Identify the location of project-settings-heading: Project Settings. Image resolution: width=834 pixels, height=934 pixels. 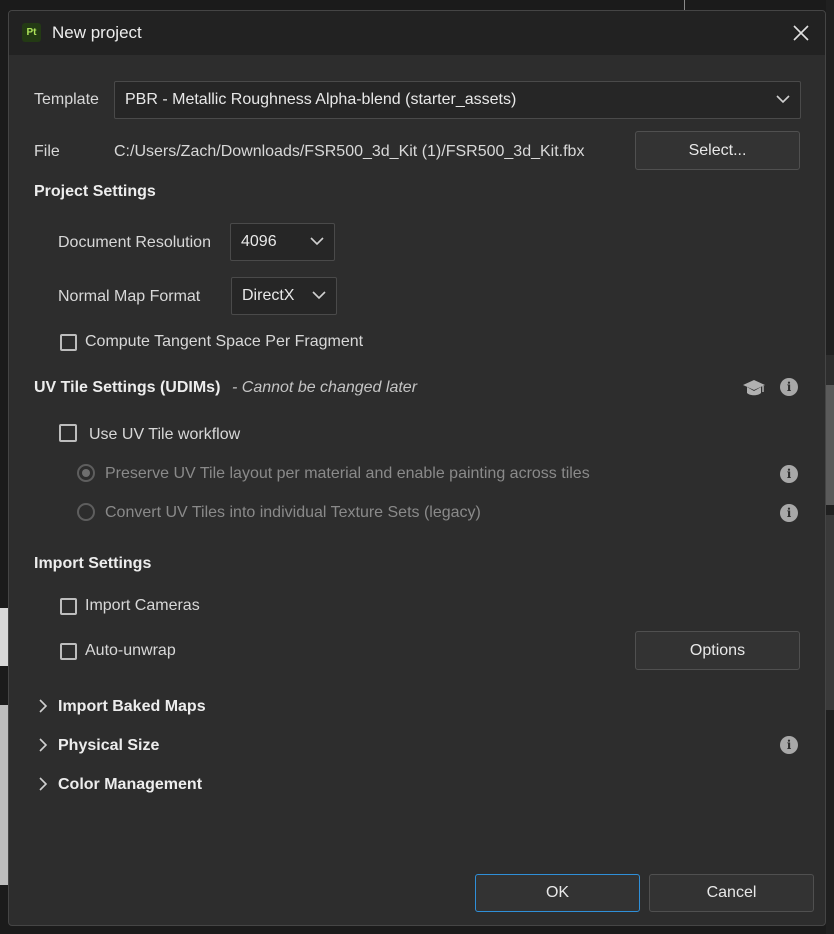
(95, 191).